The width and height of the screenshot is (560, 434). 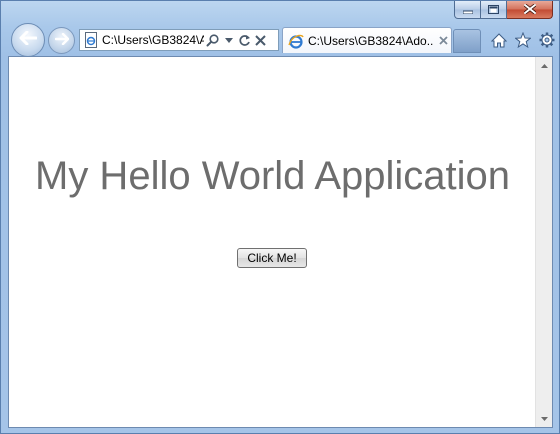 What do you see at coordinates (543, 242) in the screenshot?
I see `vertical-scrollbar` at bounding box center [543, 242].